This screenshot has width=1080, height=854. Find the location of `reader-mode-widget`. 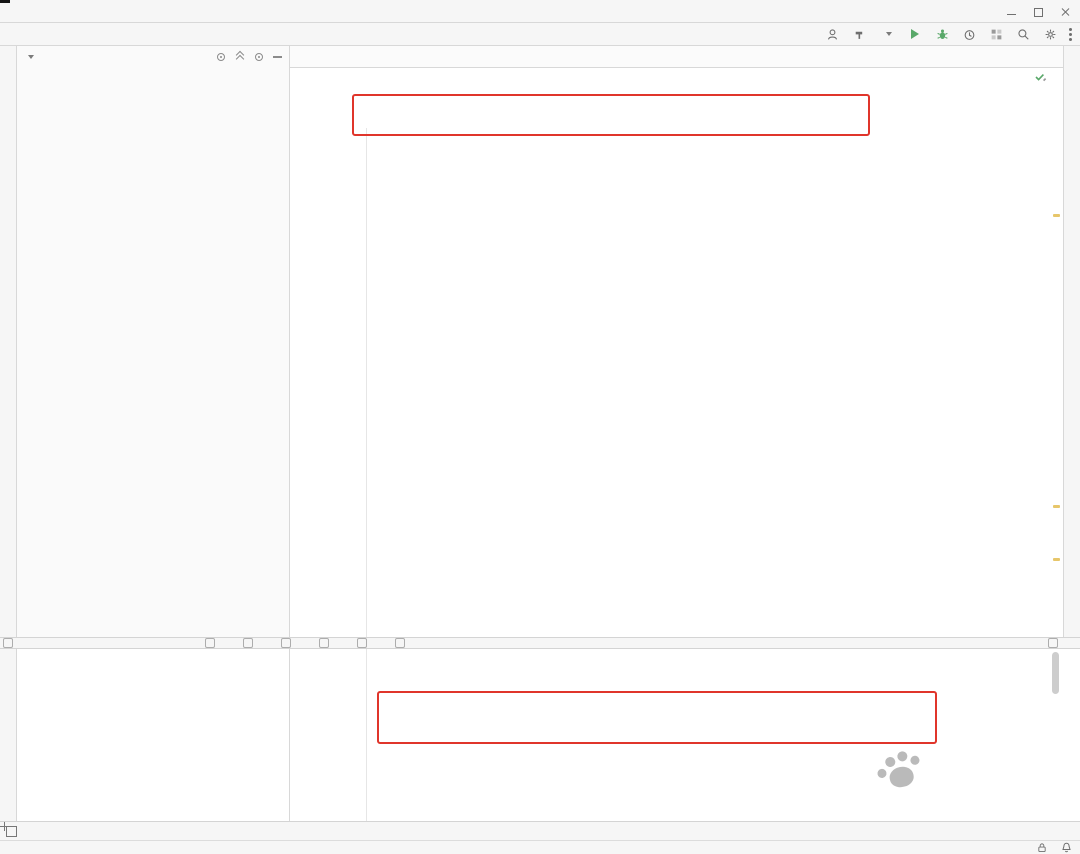

reader-mode-widget is located at coordinates (1037, 77).